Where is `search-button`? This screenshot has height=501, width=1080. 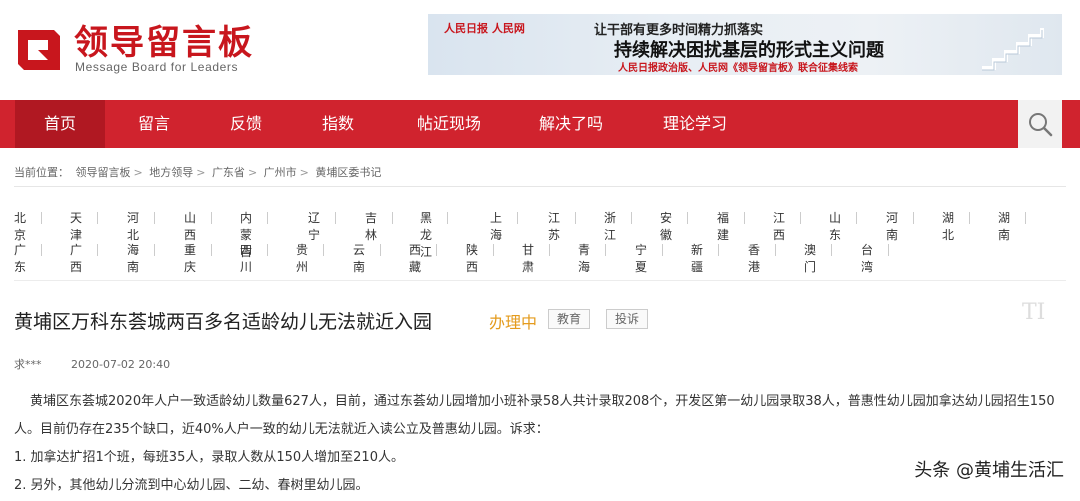
search-button is located at coordinates (1040, 124).